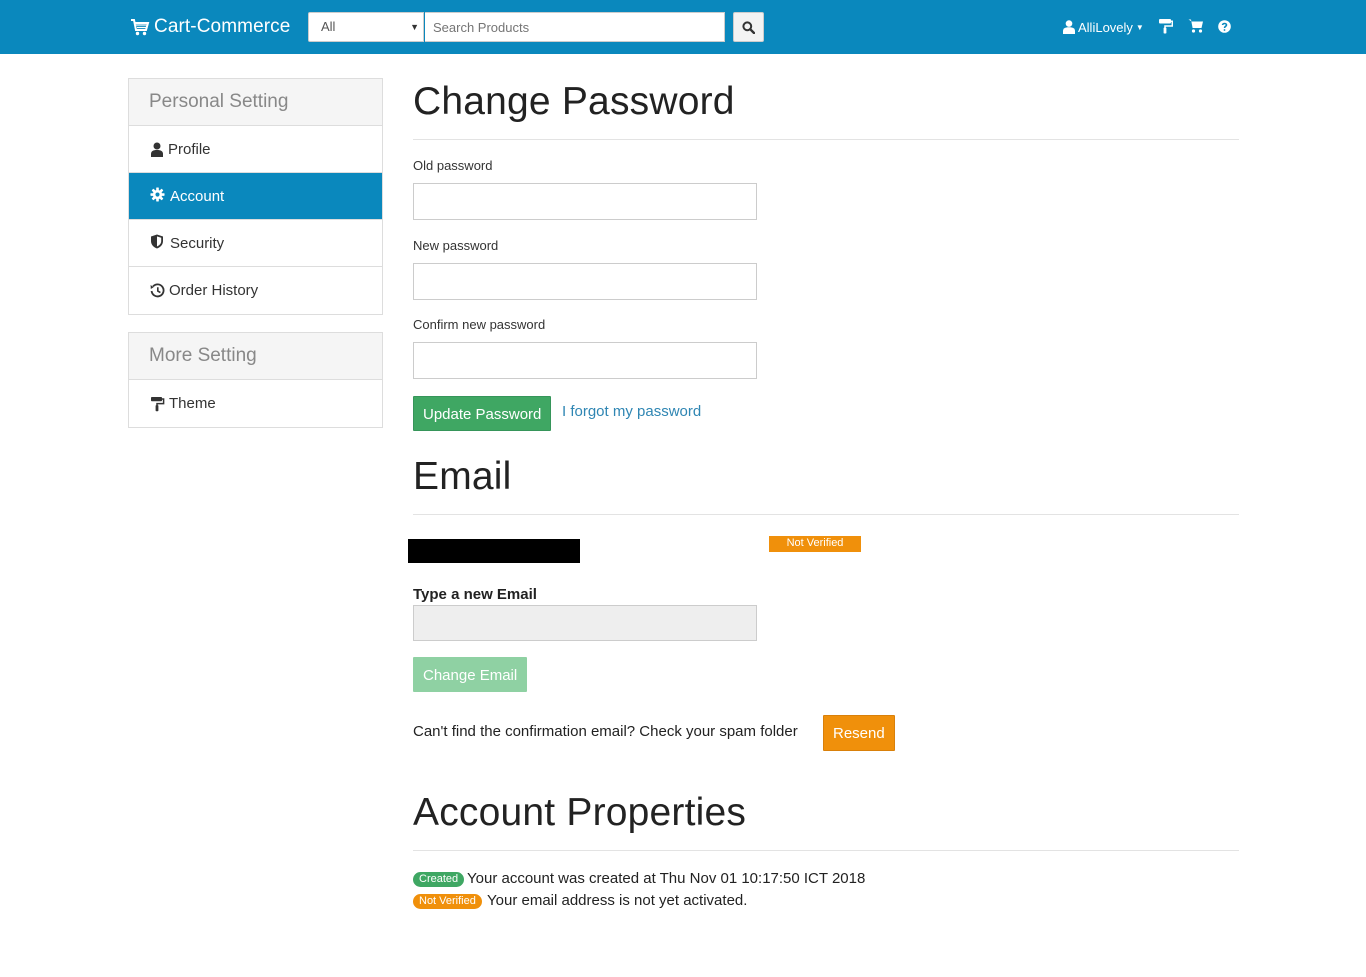  I want to click on sidebar-item-theme: Theme, so click(255, 403).